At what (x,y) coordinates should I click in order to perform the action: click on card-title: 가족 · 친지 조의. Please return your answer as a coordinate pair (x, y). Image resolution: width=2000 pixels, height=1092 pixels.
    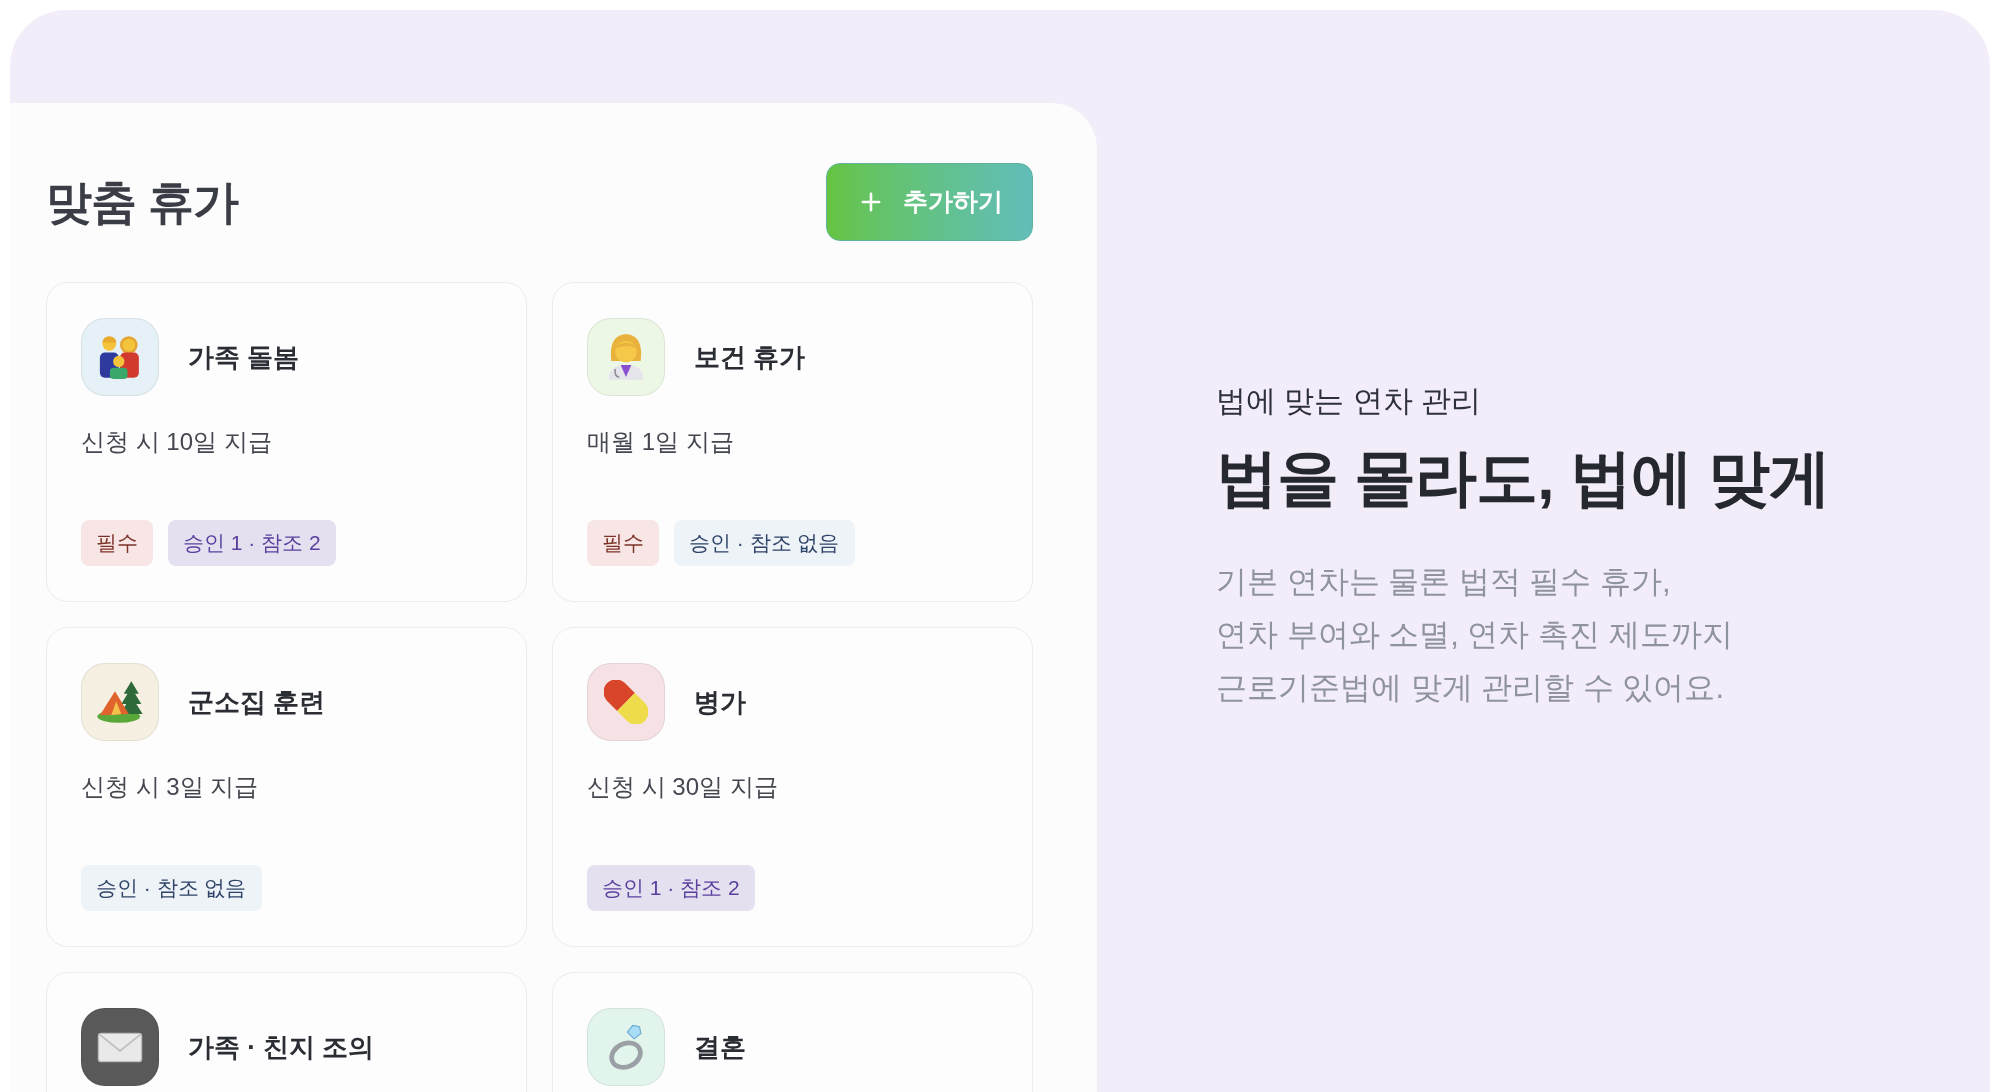
    Looking at the image, I should click on (281, 1047).